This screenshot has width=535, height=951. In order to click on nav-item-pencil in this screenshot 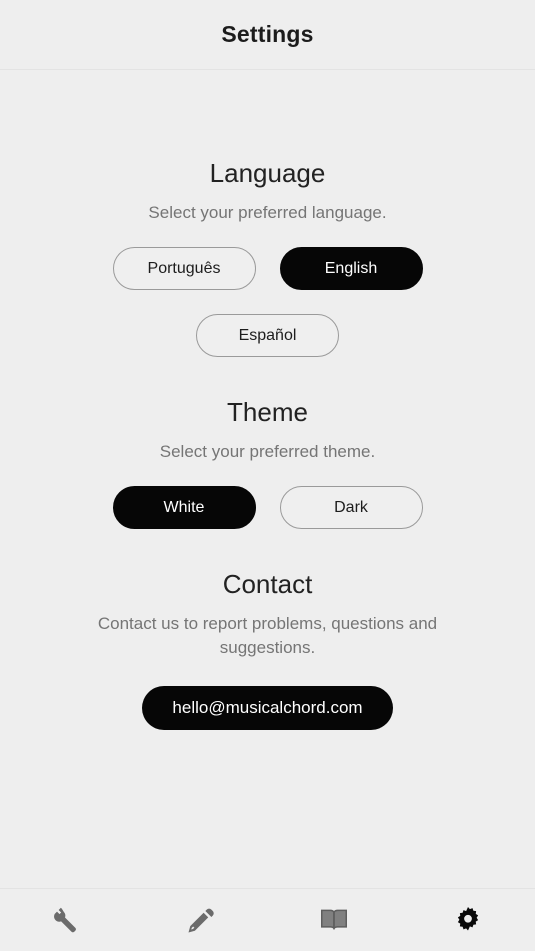, I will do `click(201, 920)`.